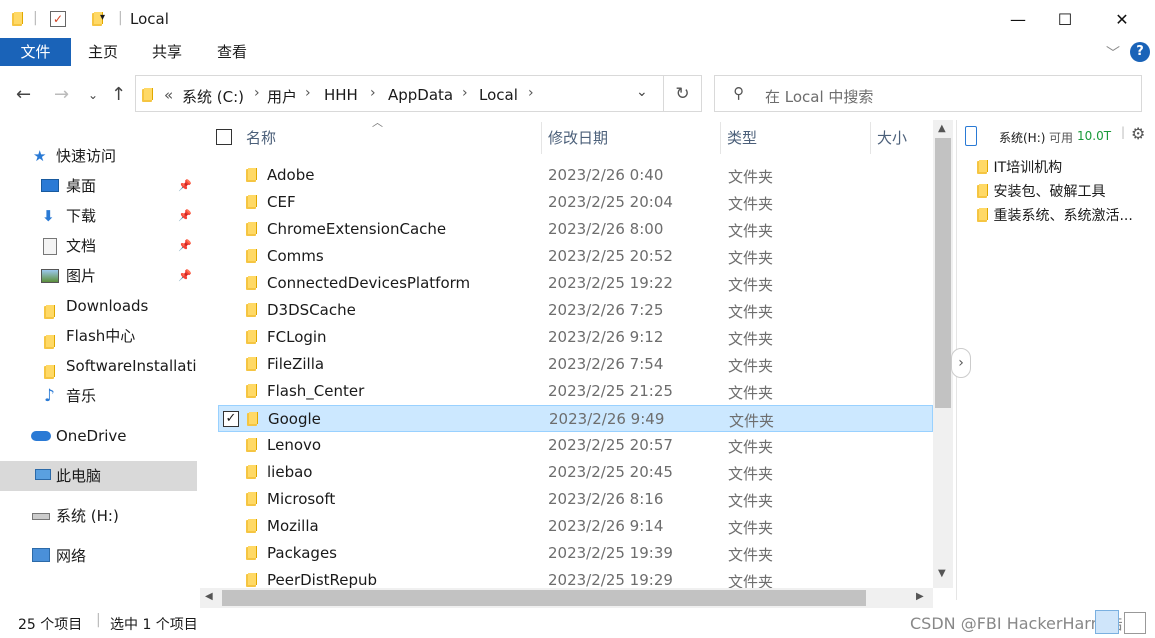 The image size is (1155, 638). What do you see at coordinates (98, 436) in the screenshot?
I see `sidebar-item-onedrive: OneDrive` at bounding box center [98, 436].